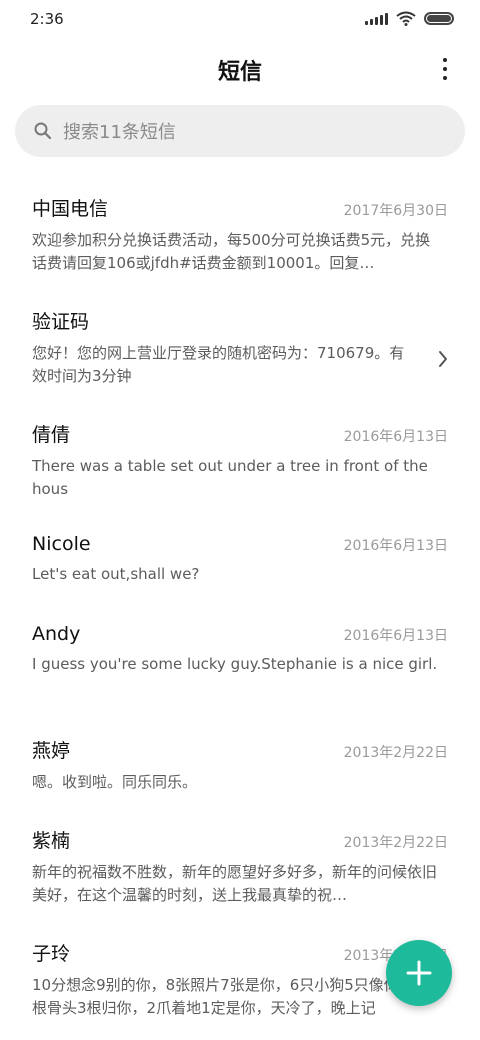 Image resolution: width=480 pixels, height=1040 pixels. I want to click on thread-name: 倩倩, so click(51, 435).